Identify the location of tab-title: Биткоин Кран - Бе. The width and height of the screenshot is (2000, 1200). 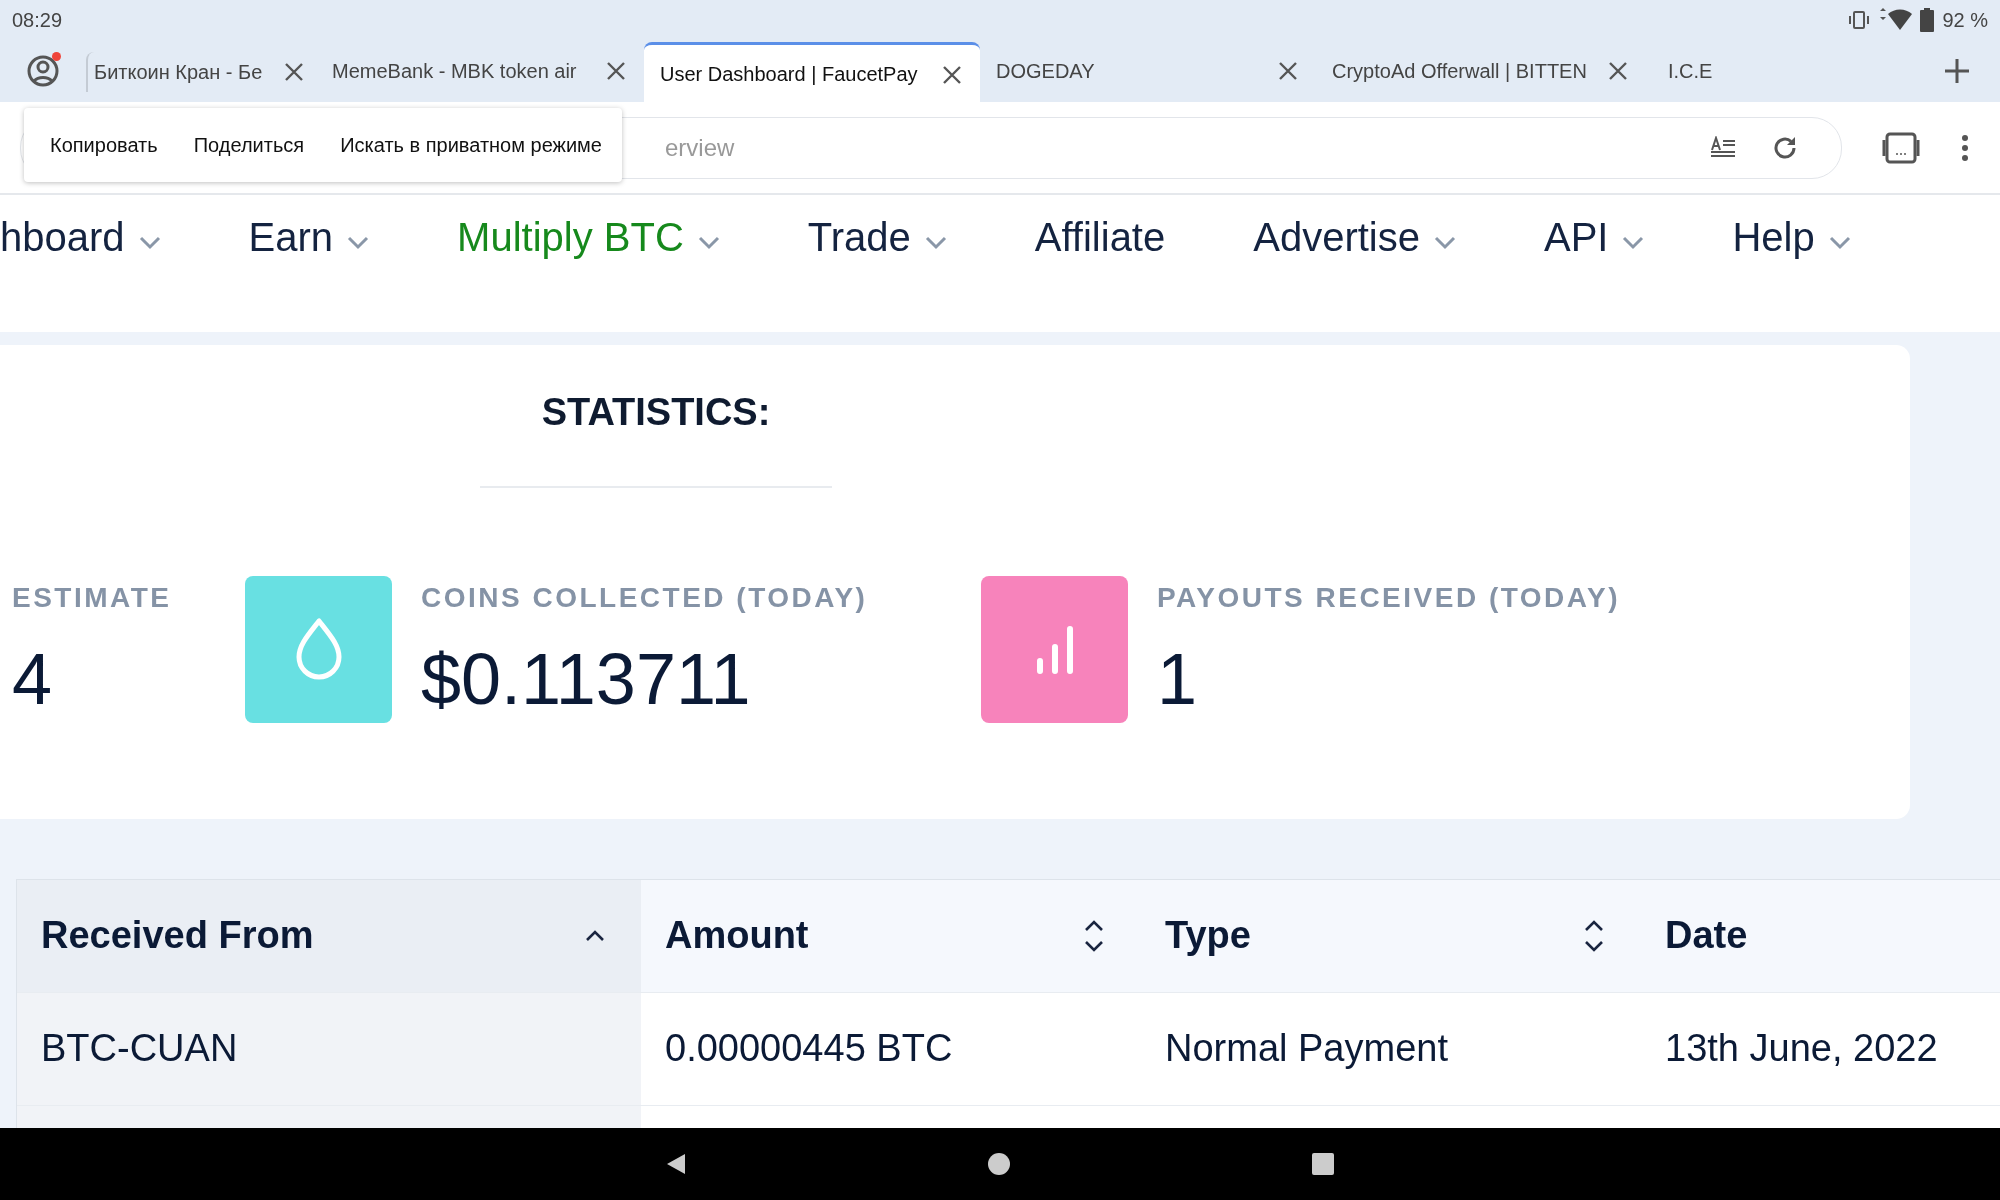
(179, 72).